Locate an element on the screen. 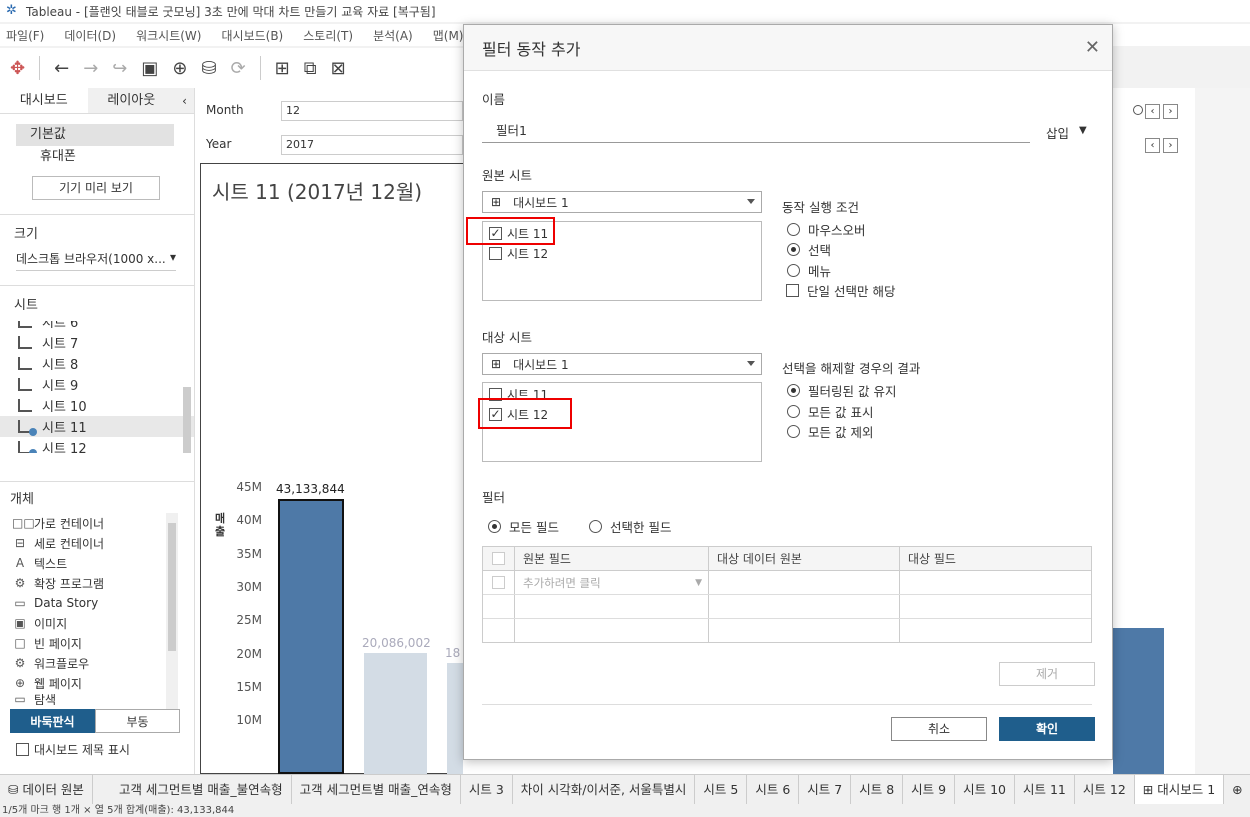 The width and height of the screenshot is (1250, 817). object-data-story: ▭ Data Story is located at coordinates (97, 603).